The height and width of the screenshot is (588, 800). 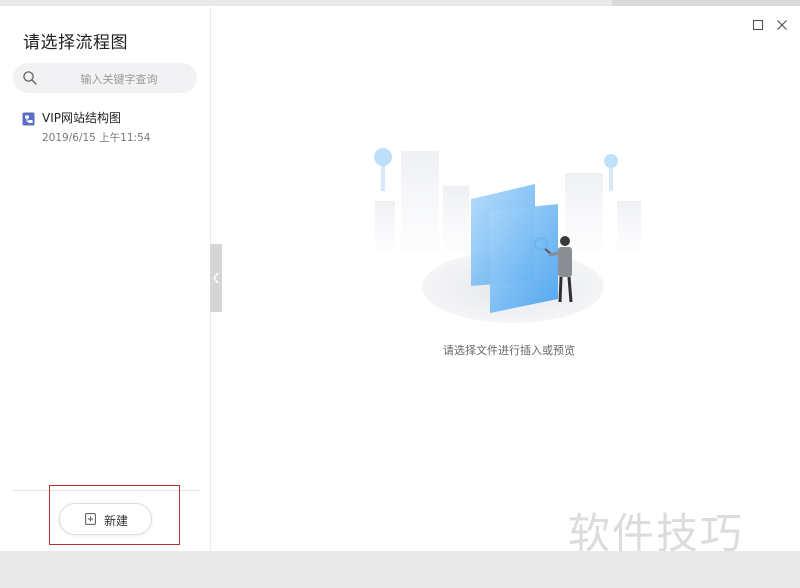 What do you see at coordinates (116, 521) in the screenshot?
I see `new-button-label: 新建` at bounding box center [116, 521].